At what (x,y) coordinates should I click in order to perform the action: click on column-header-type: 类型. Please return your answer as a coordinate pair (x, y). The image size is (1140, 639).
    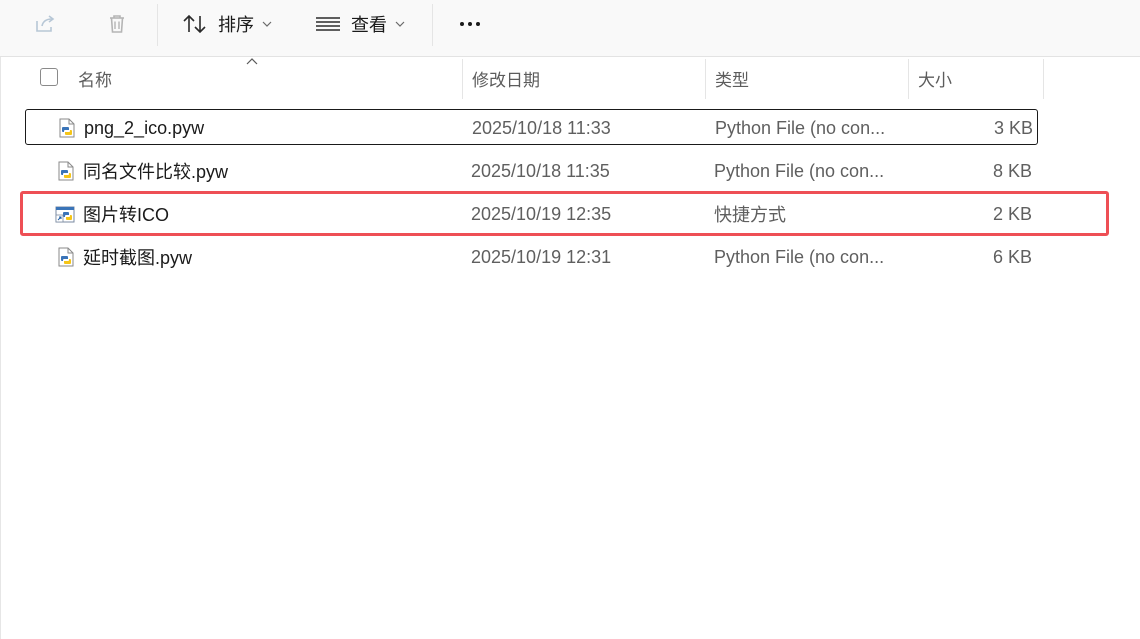
    Looking at the image, I should click on (811, 78).